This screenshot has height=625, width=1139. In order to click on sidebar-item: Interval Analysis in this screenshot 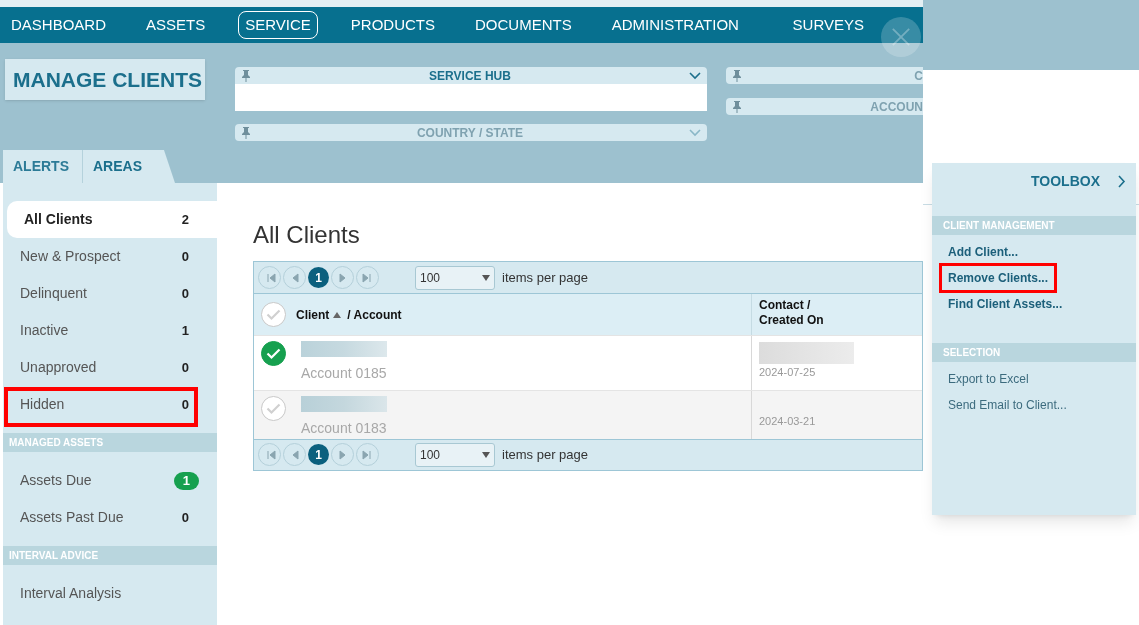, I will do `click(110, 593)`.